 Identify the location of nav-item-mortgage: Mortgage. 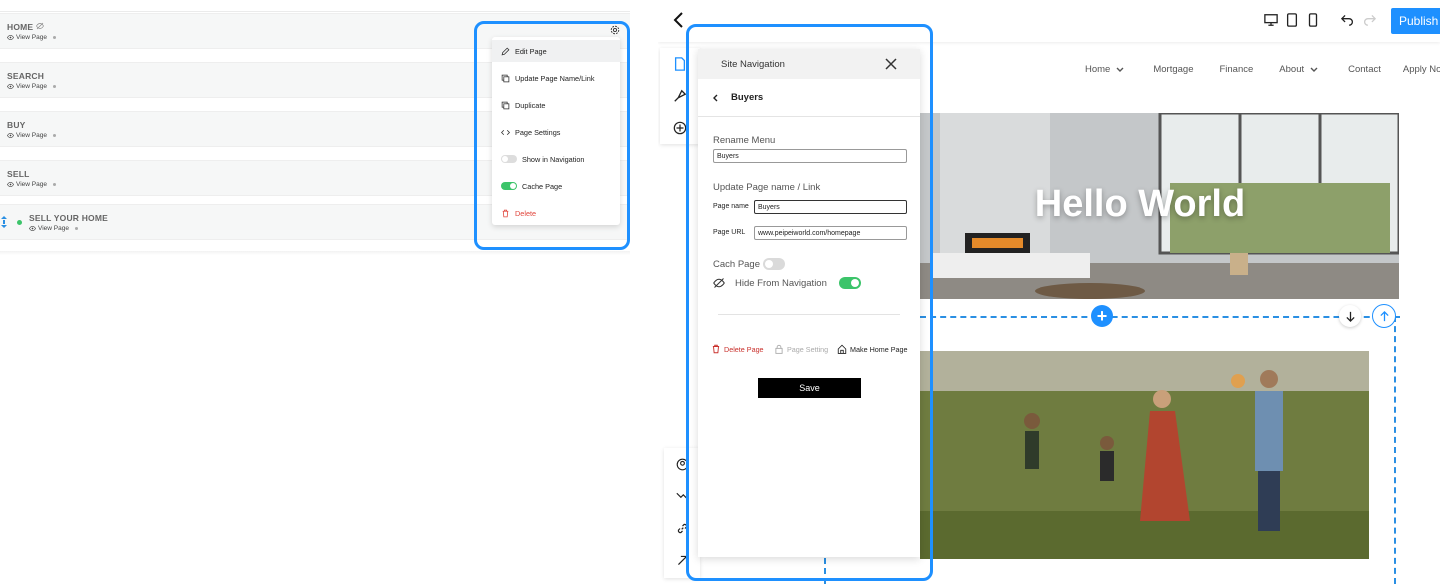
(1173, 69).